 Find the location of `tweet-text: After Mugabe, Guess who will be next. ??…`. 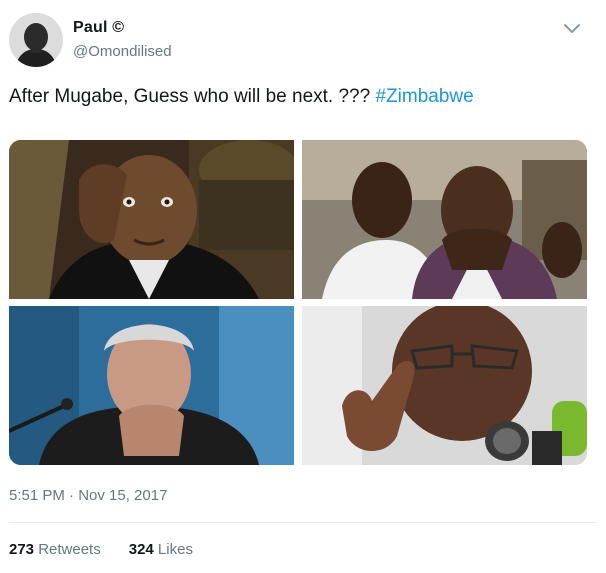

tweet-text: After Mugabe, Guess who will be next. ??… is located at coordinates (241, 97).